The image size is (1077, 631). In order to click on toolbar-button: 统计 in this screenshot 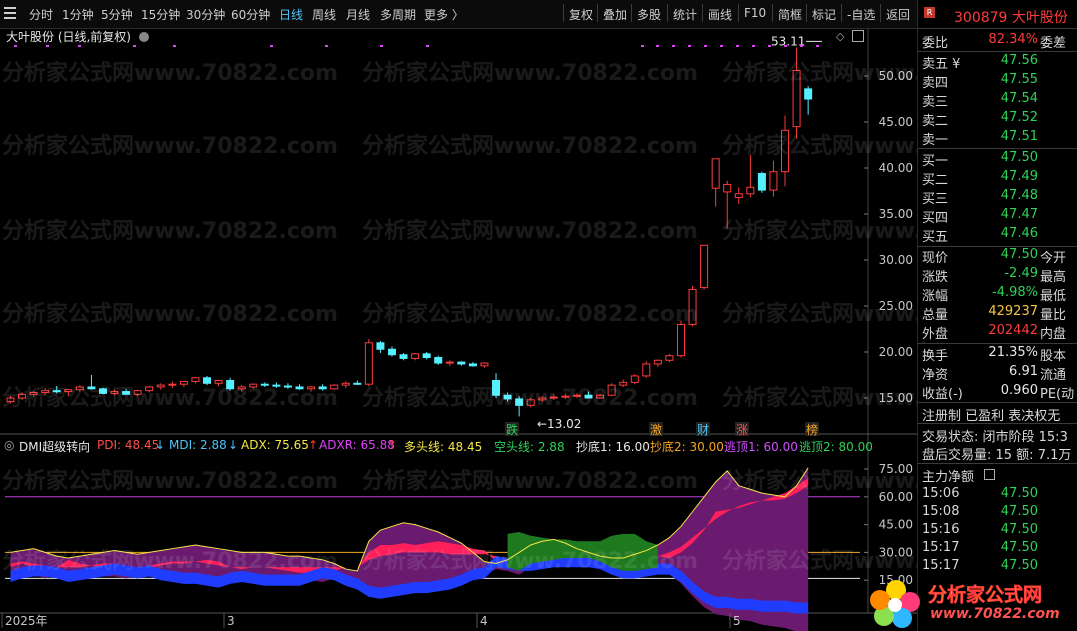, I will do `click(685, 14)`.